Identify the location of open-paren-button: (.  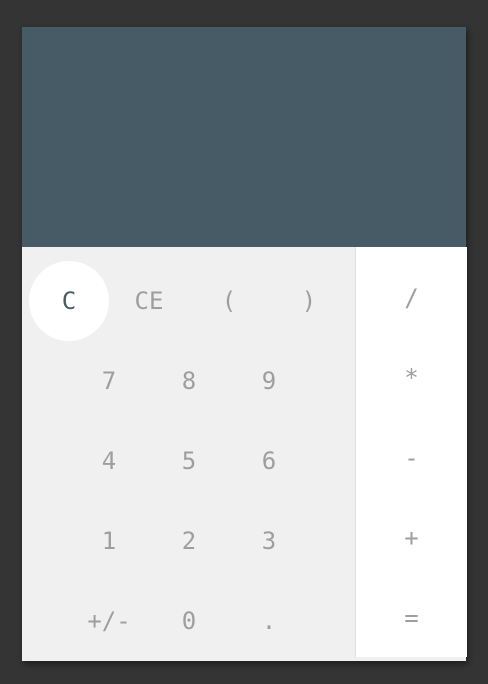
(229, 301).